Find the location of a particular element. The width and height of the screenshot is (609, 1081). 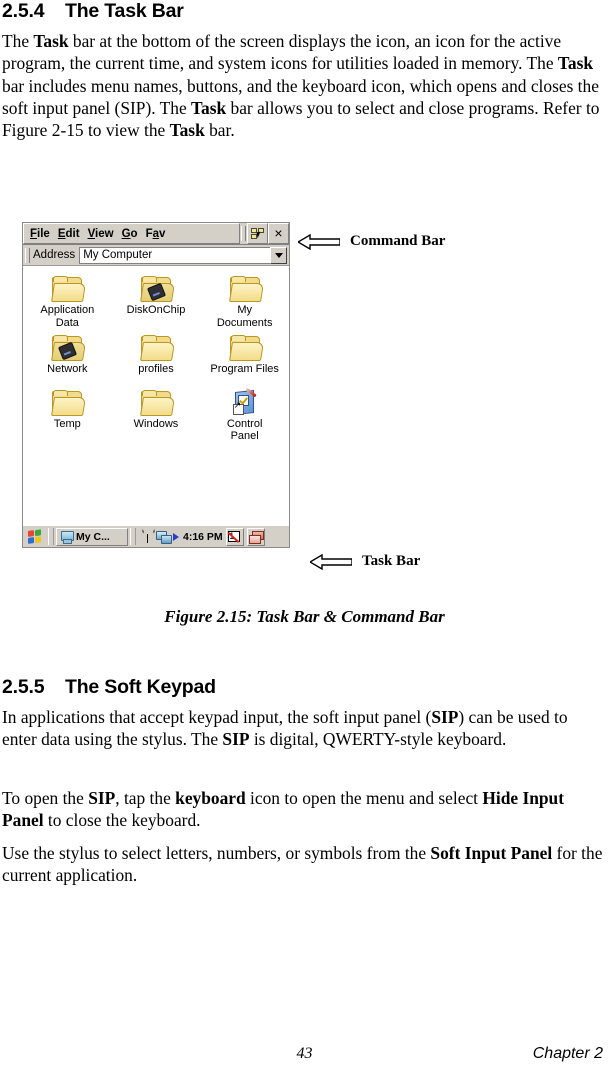

desktop-item-windows: Windows is located at coordinates (156, 410).